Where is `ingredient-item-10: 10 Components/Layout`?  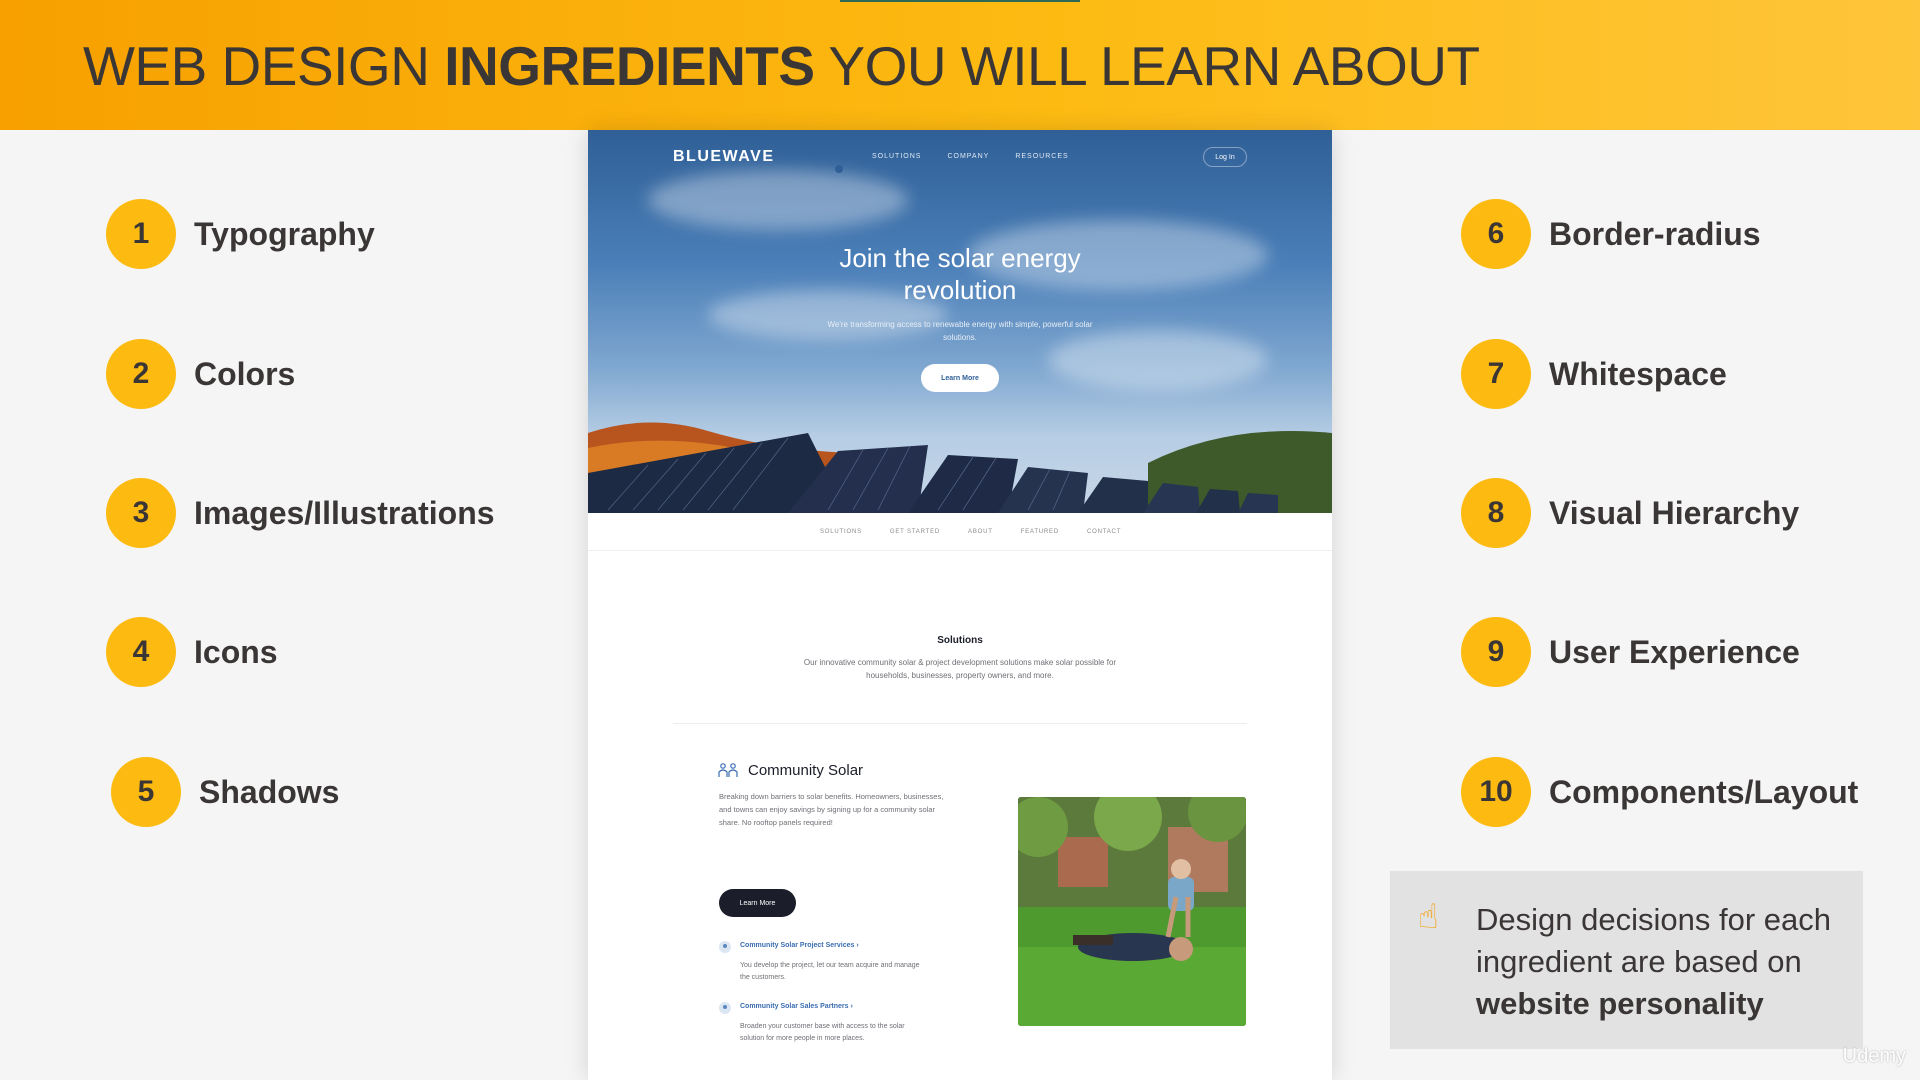 ingredient-item-10: 10 Components/Layout is located at coordinates (1659, 792).